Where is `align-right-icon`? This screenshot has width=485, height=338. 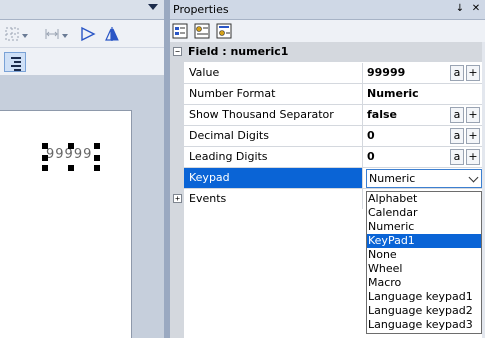 align-right-icon is located at coordinates (16, 58).